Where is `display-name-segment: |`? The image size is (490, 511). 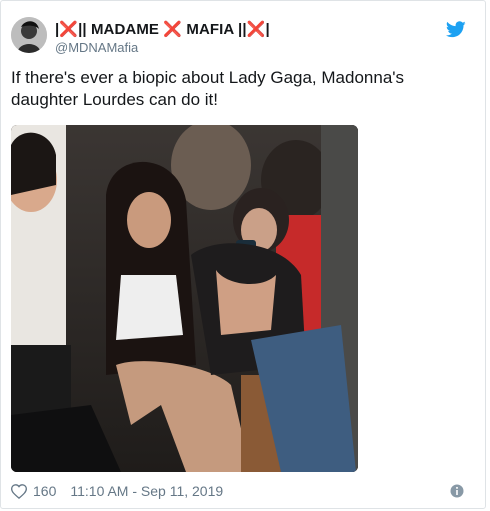 display-name-segment: | is located at coordinates (267, 29).